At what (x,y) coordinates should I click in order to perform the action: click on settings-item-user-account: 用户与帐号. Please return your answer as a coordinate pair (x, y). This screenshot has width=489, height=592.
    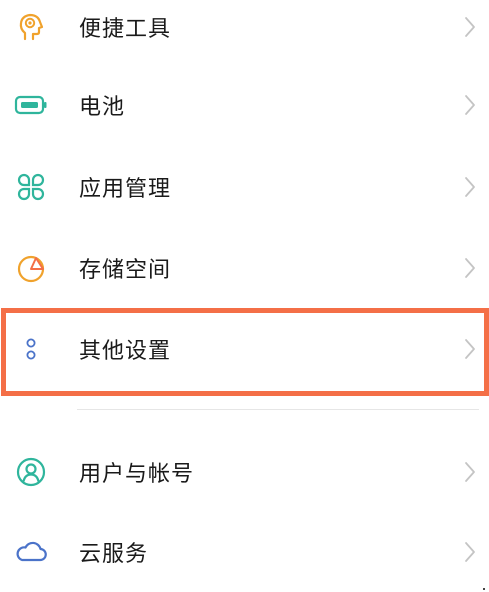
    Looking at the image, I should click on (244, 472).